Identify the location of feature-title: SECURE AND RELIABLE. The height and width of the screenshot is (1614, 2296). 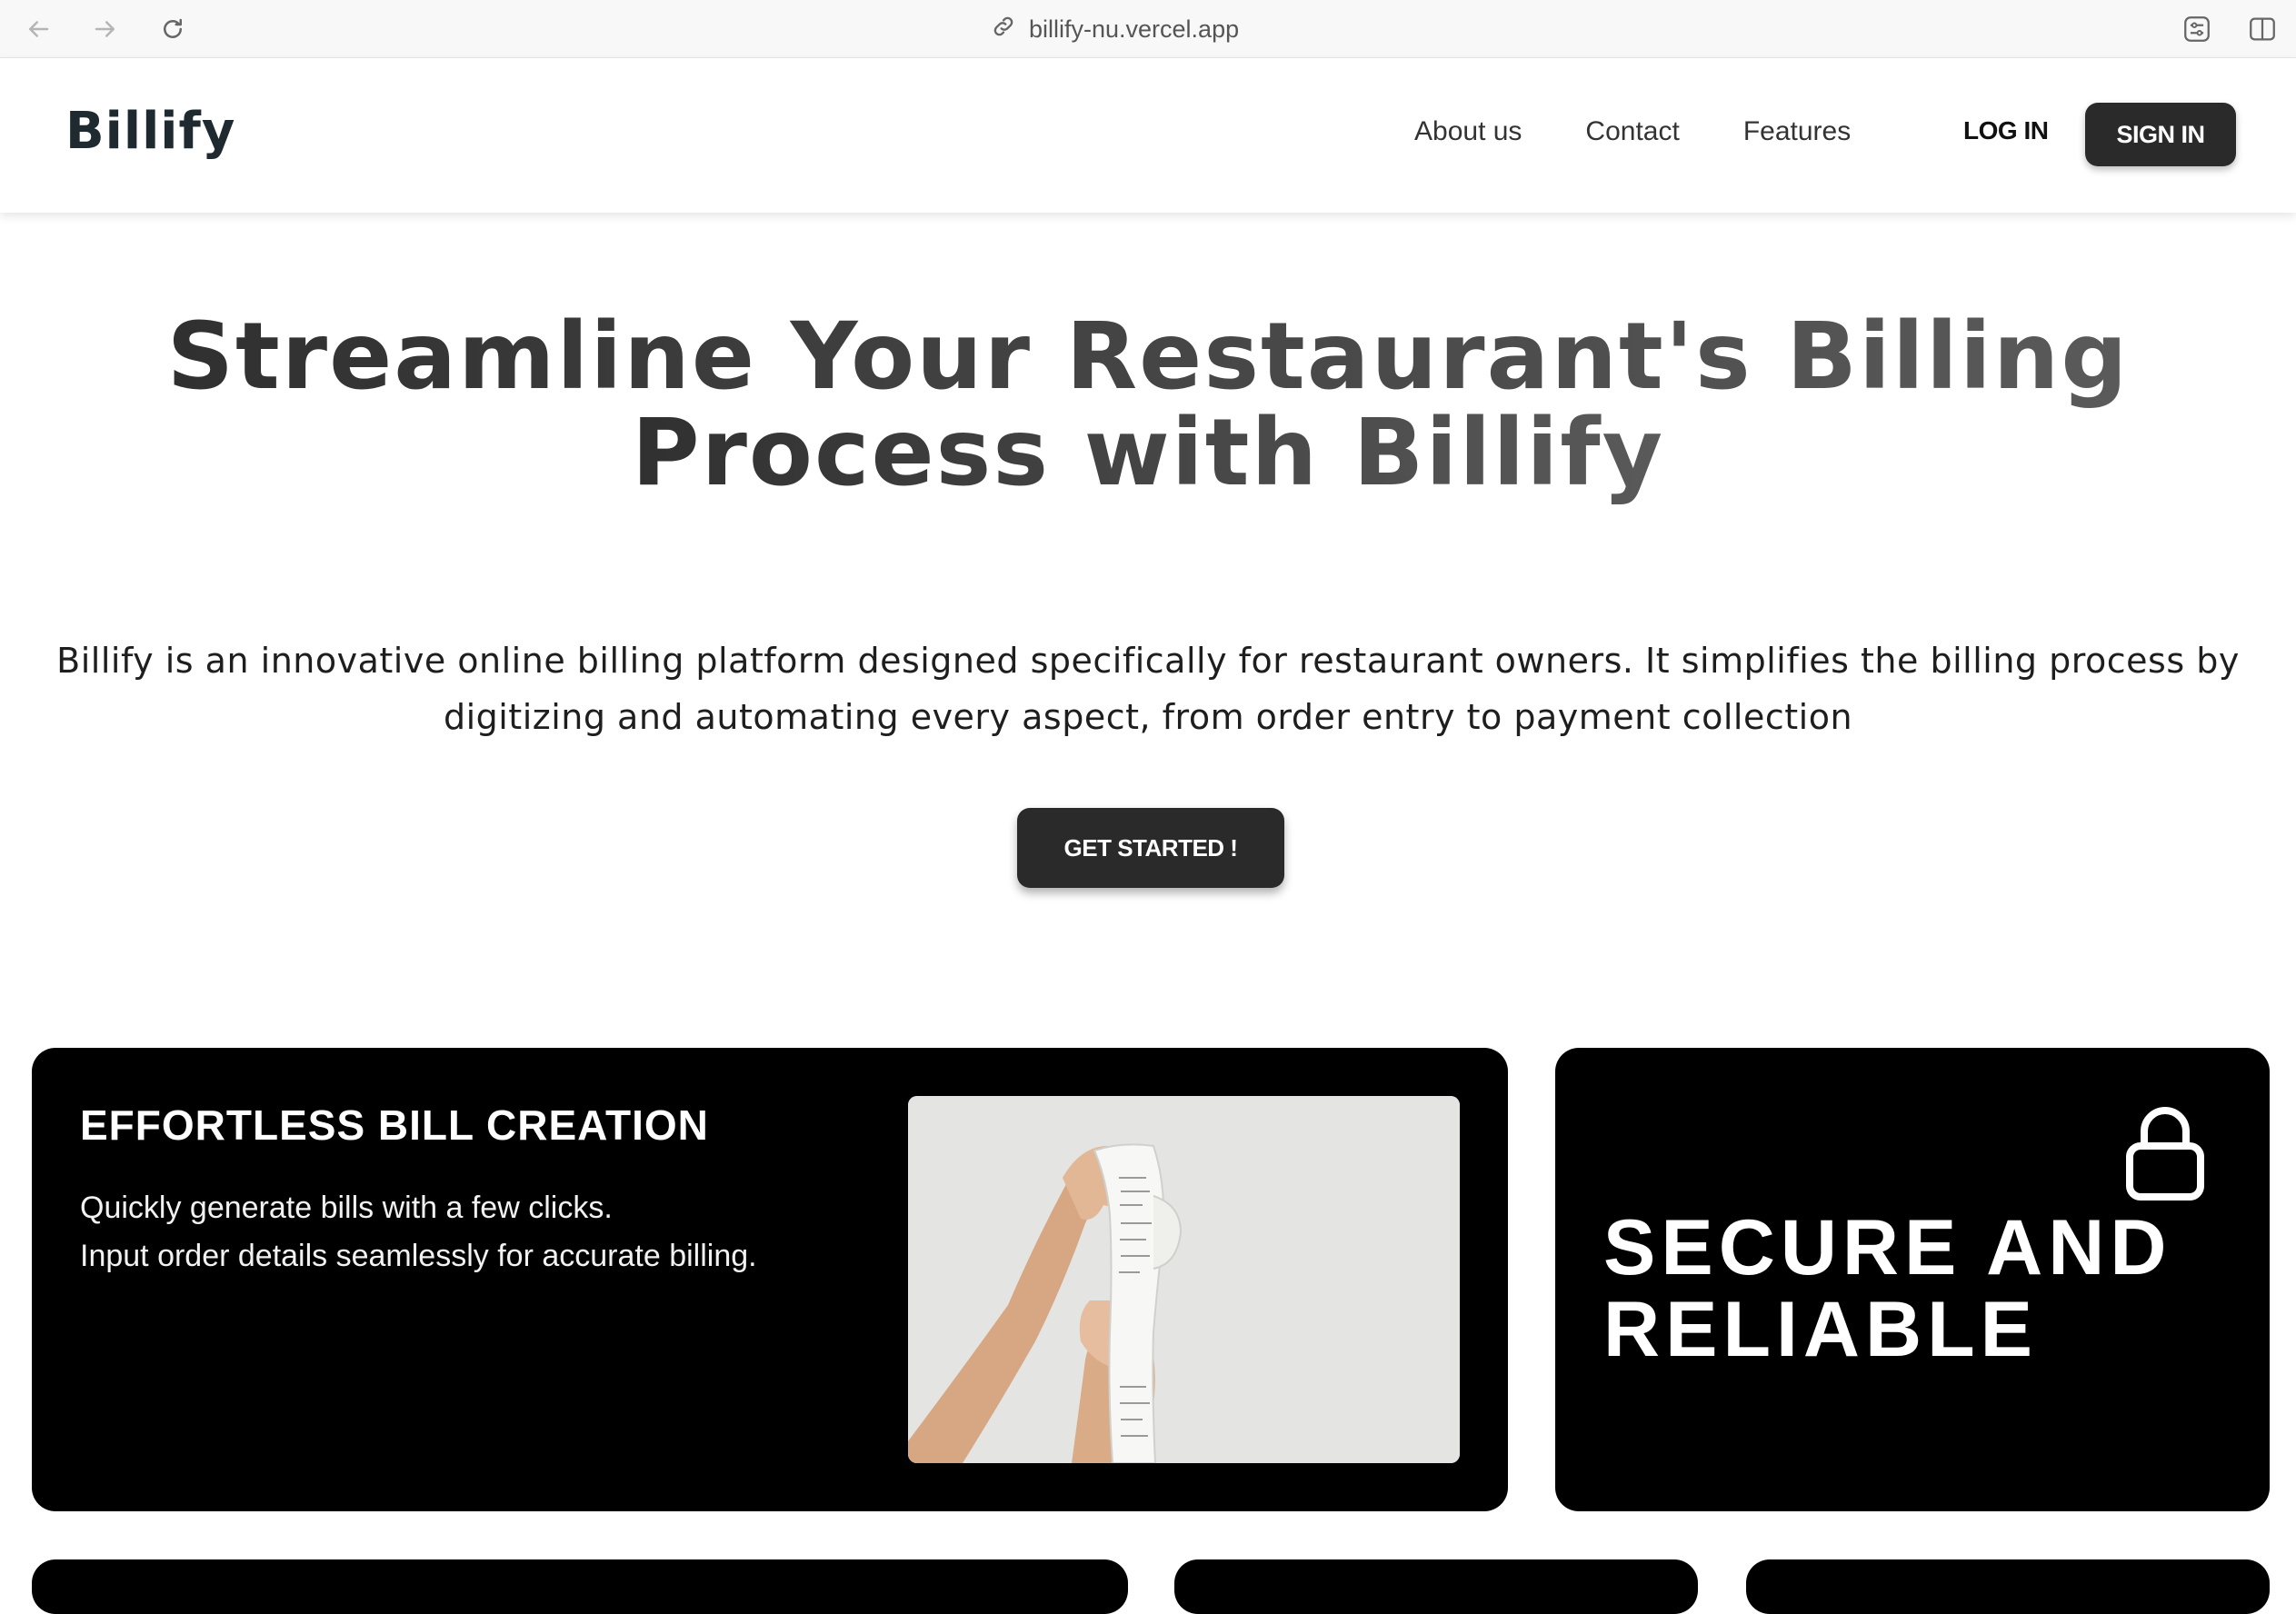
(1887, 1288).